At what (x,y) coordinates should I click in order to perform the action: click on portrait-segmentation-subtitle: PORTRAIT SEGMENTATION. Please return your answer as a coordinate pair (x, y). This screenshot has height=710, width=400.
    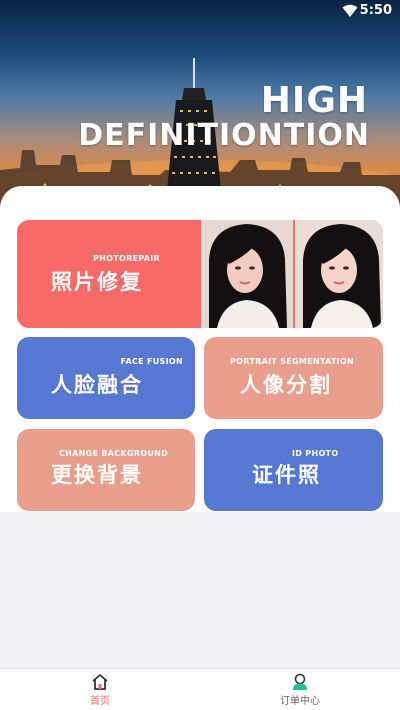
    Looking at the image, I should click on (292, 361).